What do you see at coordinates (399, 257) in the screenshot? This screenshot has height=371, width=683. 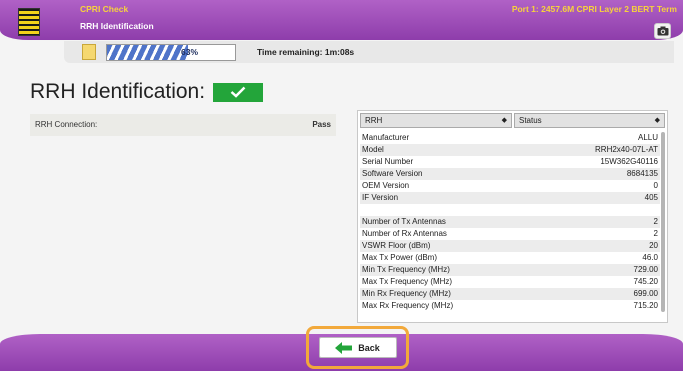 I see `row-label: Max Tx Power (dBm)` at bounding box center [399, 257].